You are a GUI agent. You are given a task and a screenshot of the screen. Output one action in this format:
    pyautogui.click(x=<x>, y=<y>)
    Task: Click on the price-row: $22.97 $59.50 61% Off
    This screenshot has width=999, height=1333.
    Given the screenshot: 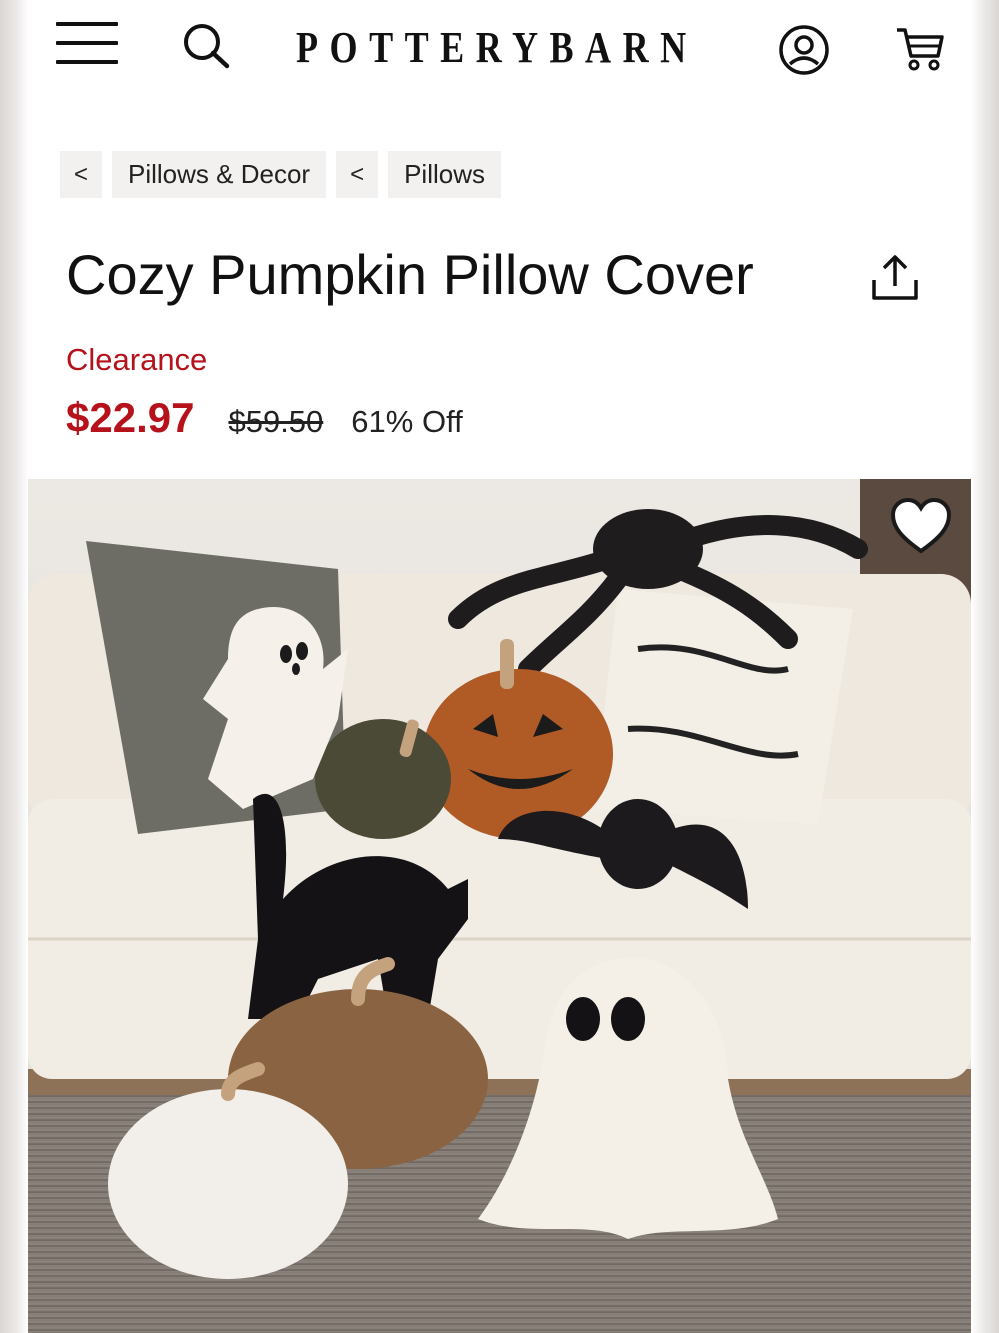 What is the action you would take?
    pyautogui.click(x=264, y=421)
    